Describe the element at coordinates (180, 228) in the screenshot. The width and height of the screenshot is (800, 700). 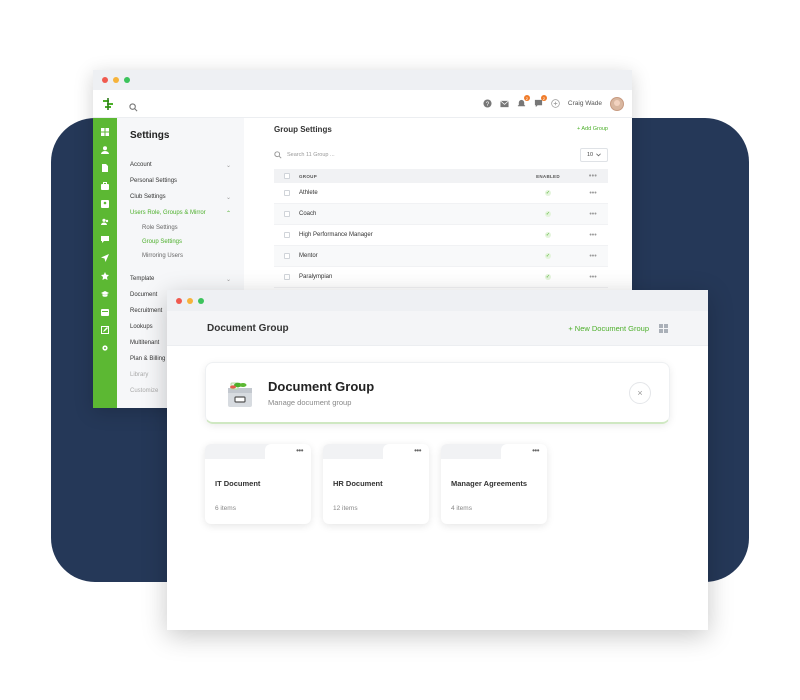
I see `nav-item-role-settings: Role Settings` at that location.